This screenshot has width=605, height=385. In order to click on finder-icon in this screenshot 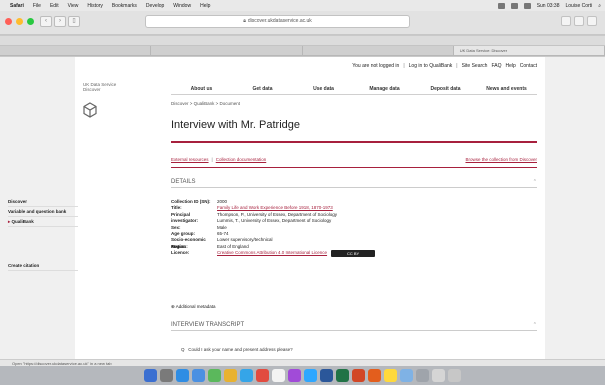, I will do `click(150, 375)`.